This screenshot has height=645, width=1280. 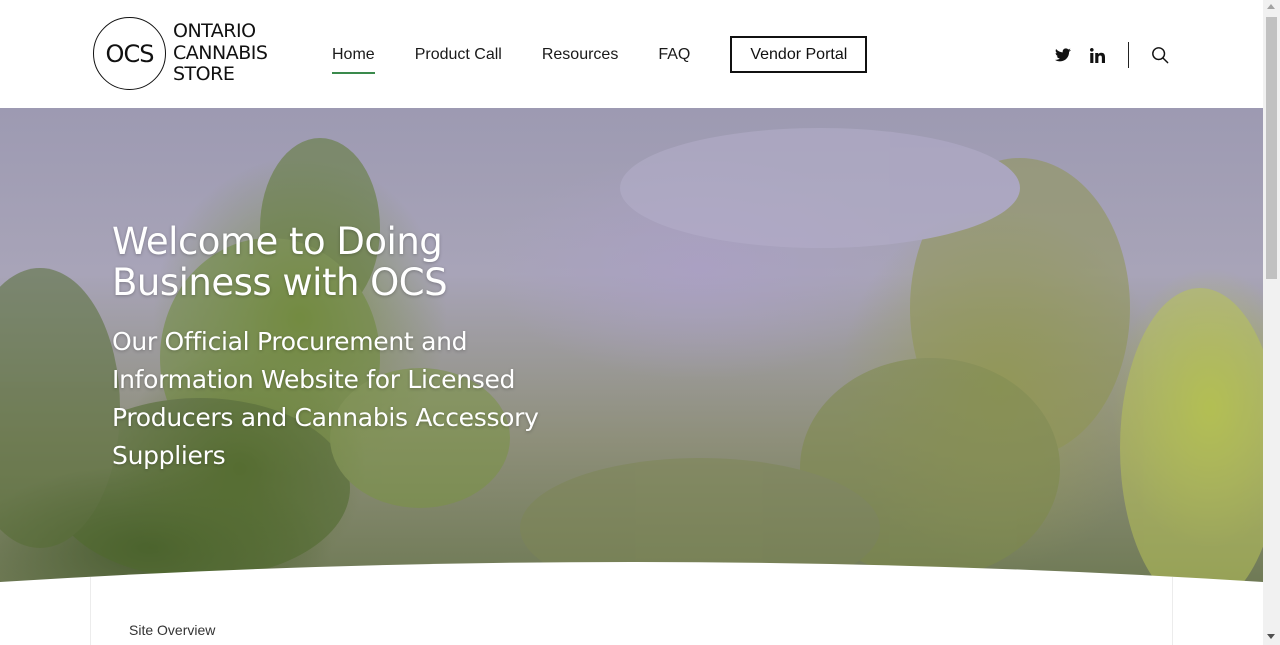 What do you see at coordinates (799, 54) in the screenshot?
I see `vendor-portal-button: Vendor Portal` at bounding box center [799, 54].